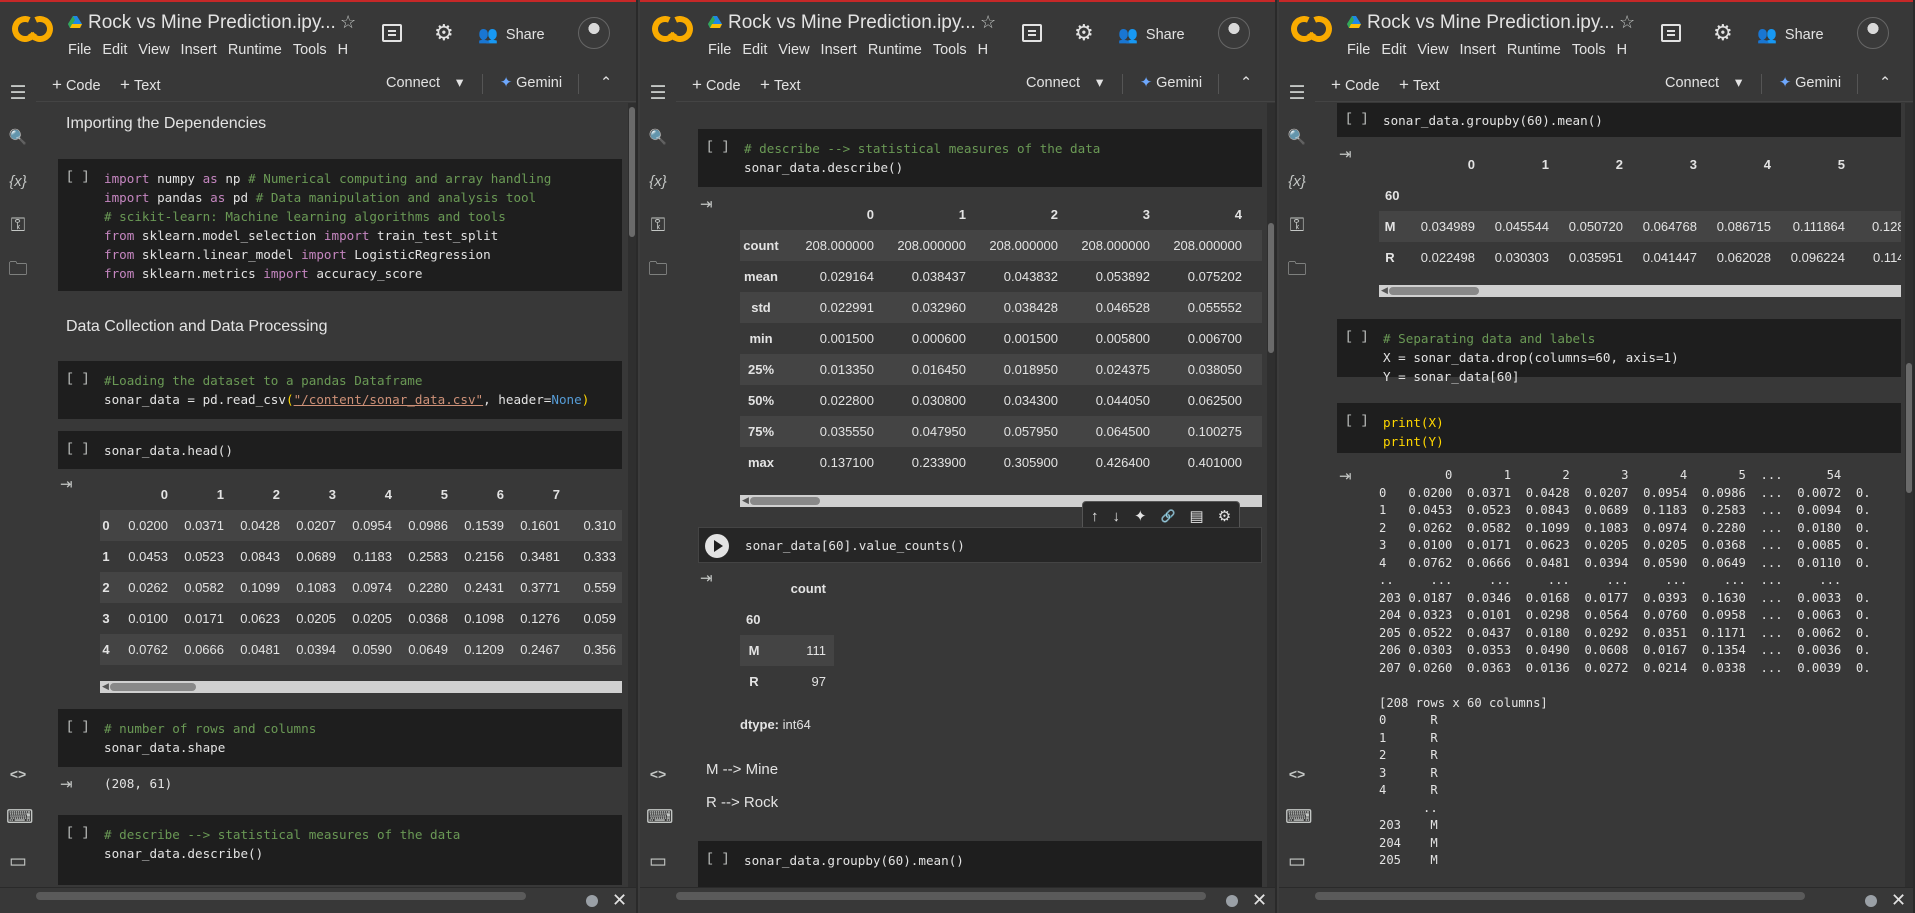 The height and width of the screenshot is (913, 1915). What do you see at coordinates (18, 94) in the screenshot?
I see `toc-icon: ☰` at bounding box center [18, 94].